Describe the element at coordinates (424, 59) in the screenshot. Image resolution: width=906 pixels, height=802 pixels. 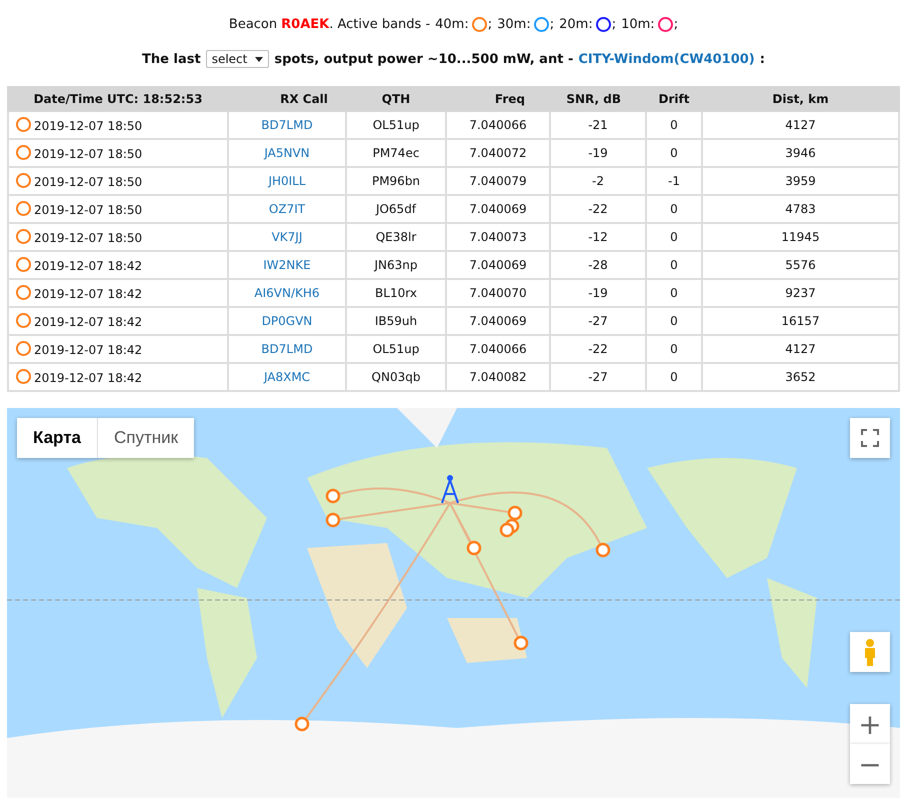
I see `spots-label: spots, output power ~10...500 mW, ant -` at that location.